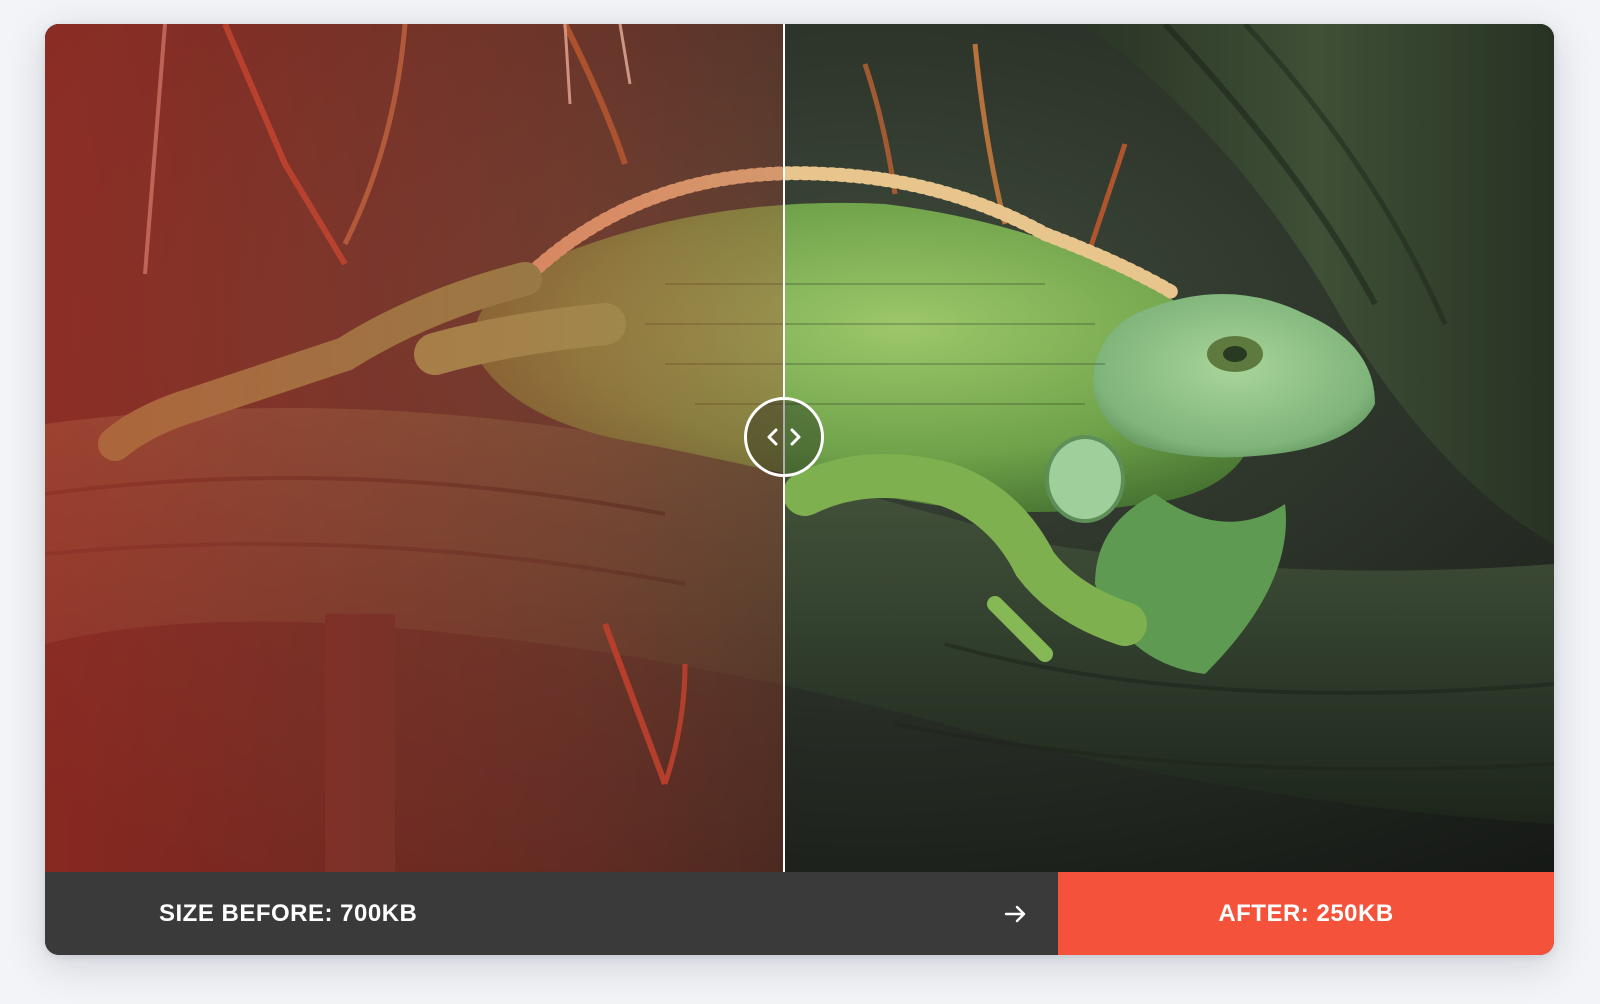  I want to click on size-info-bar: SIZE BEFORE: 700KB AFTER: 250KB, so click(799, 913).